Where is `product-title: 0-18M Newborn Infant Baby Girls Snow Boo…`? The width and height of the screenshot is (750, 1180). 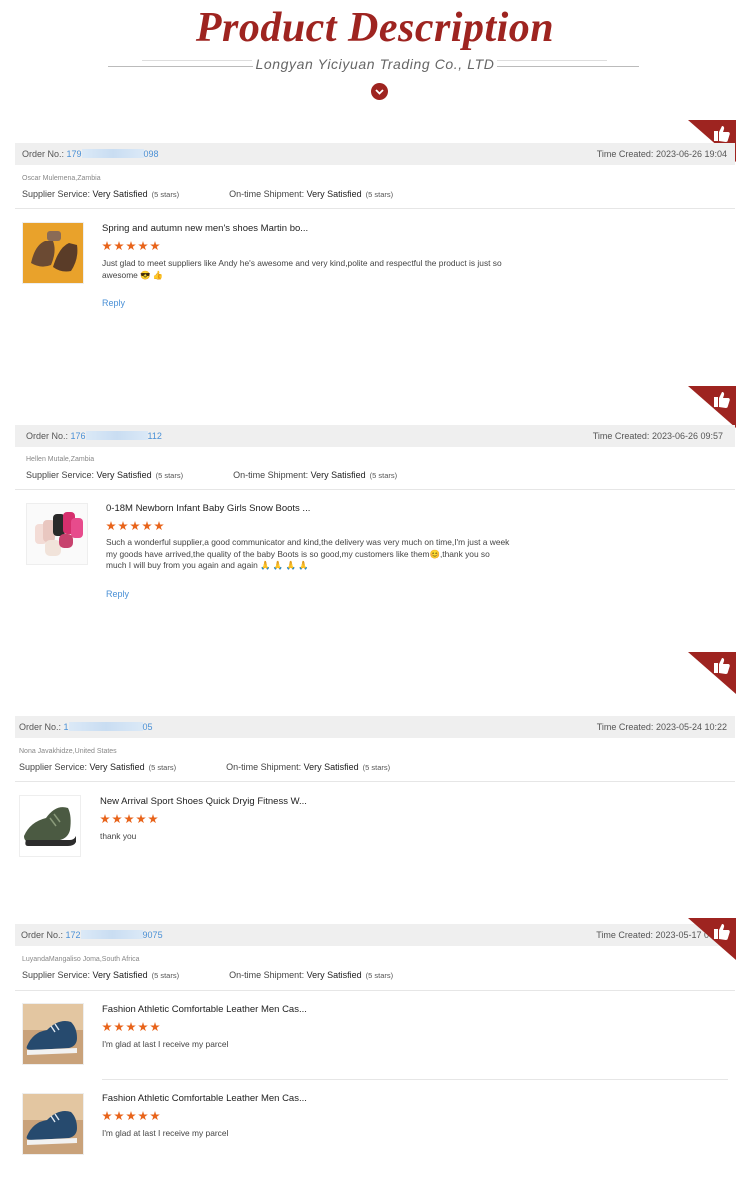
product-title: 0-18M Newborn Infant Baby Girls Snow Boo… is located at coordinates (208, 508).